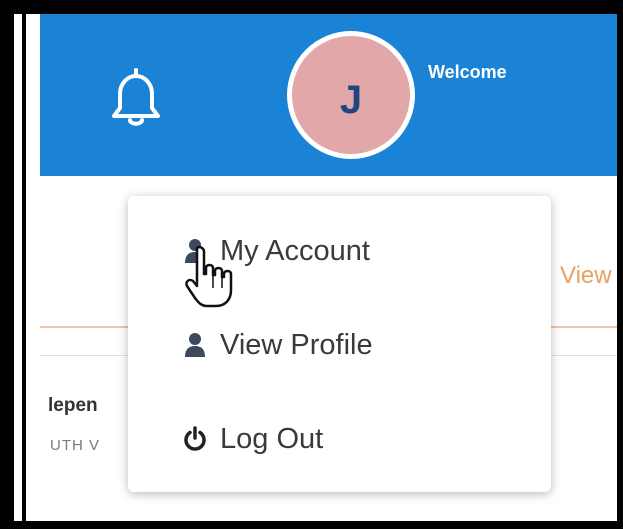 This screenshot has height=529, width=623. I want to click on background-subtext-fragment: UTH V, so click(75, 445).